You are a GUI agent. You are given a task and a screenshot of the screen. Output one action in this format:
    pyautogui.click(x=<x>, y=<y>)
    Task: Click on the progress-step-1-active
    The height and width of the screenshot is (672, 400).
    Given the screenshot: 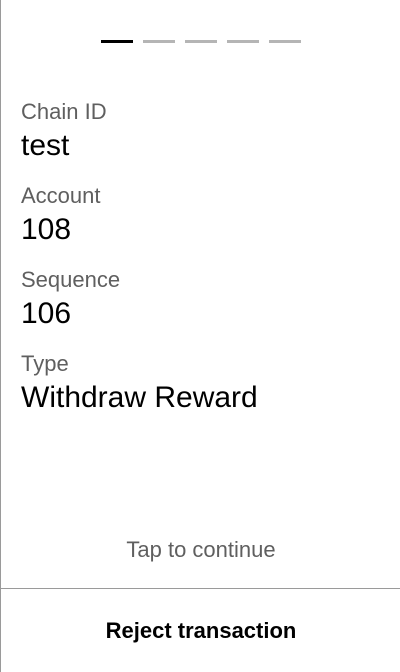 What is the action you would take?
    pyautogui.click(x=117, y=41)
    